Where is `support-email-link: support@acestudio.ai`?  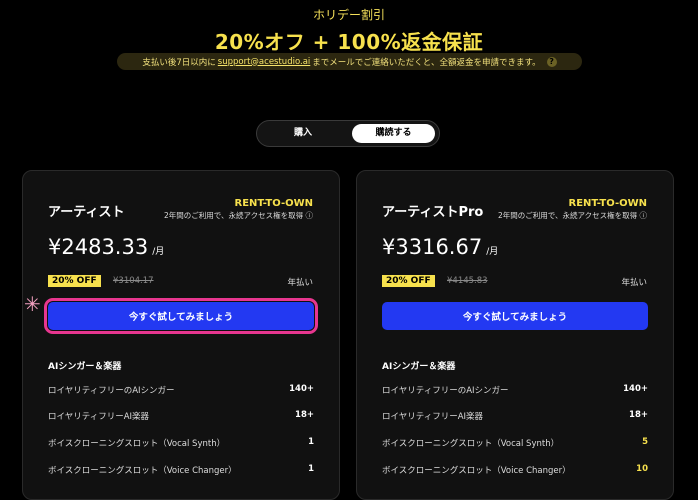 support-email-link: support@acestudio.ai is located at coordinates (264, 62).